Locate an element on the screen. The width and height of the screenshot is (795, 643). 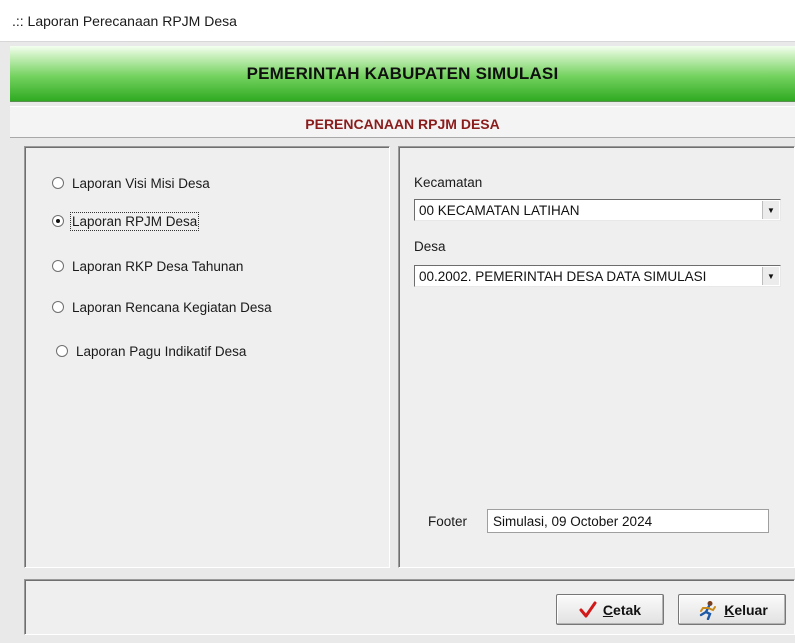
subheader-banner: PERENCANAAN RPJM DESA is located at coordinates (402, 122).